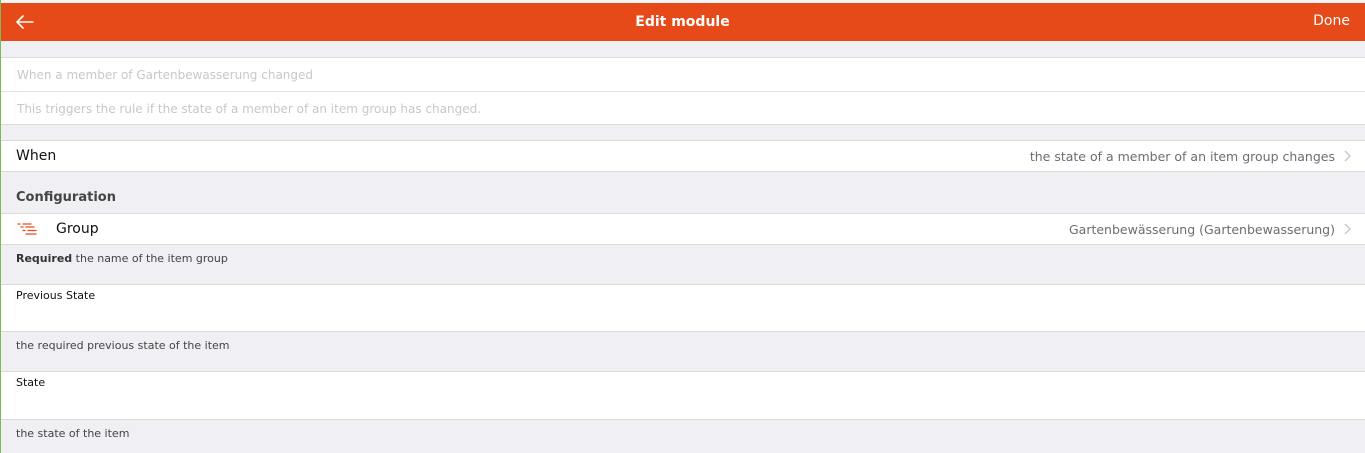 This screenshot has height=453, width=1365. I want to click on list-icon, so click(27, 229).